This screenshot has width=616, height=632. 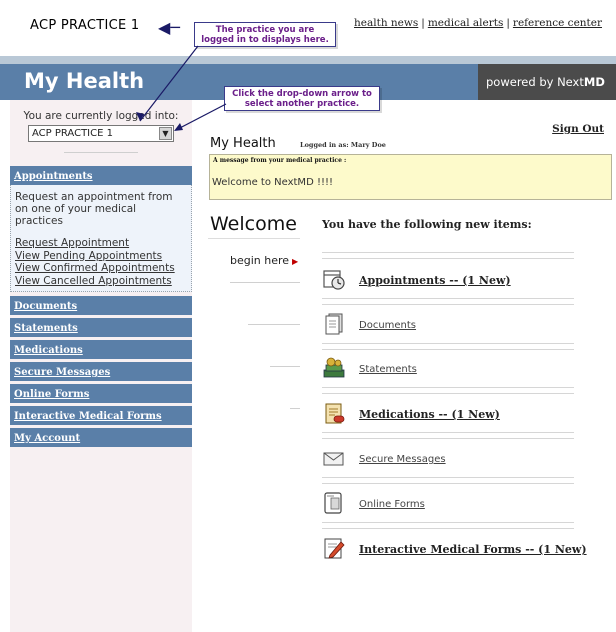 I want to click on item-label: Appointments -- (1 New), so click(x=435, y=280).